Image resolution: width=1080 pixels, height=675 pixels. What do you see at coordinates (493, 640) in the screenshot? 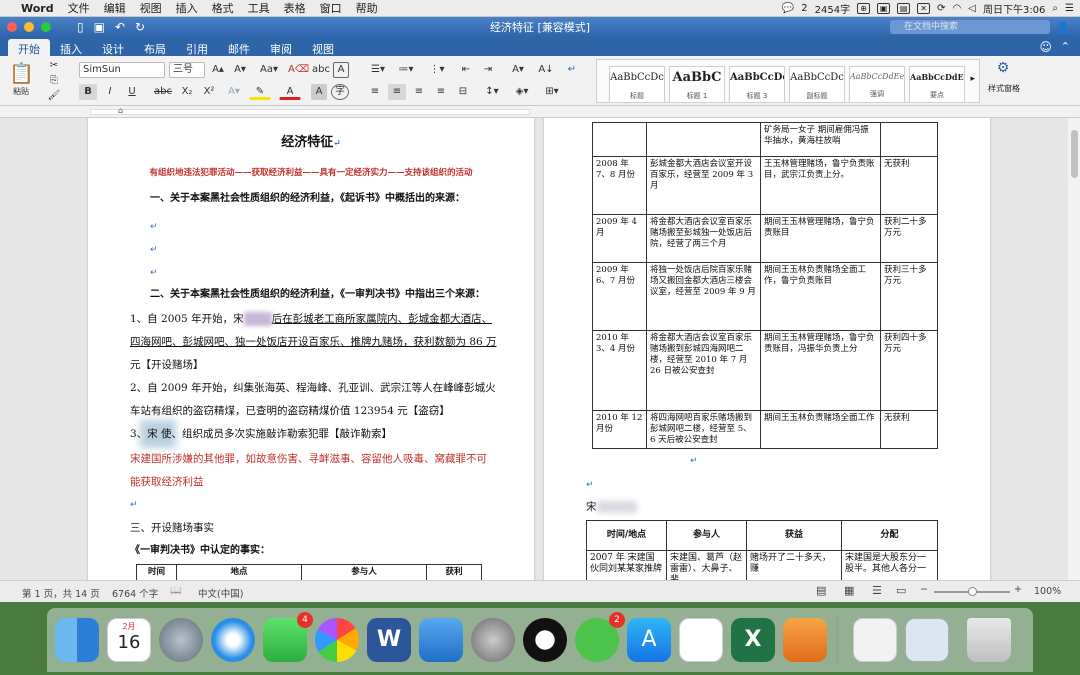
I see `system-preferences-icon` at bounding box center [493, 640].